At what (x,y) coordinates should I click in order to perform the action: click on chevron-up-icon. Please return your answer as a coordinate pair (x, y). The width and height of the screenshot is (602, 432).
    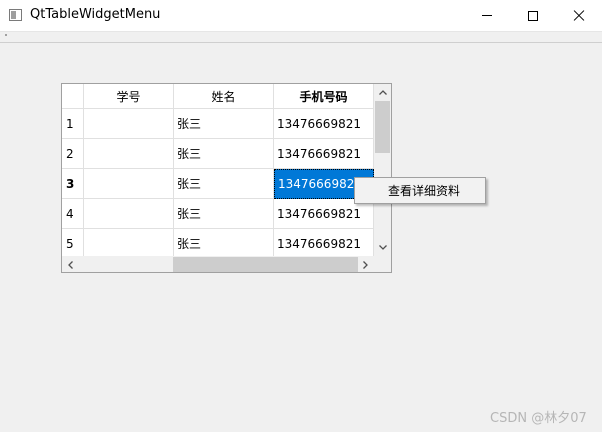
    Looking at the image, I should click on (382, 92).